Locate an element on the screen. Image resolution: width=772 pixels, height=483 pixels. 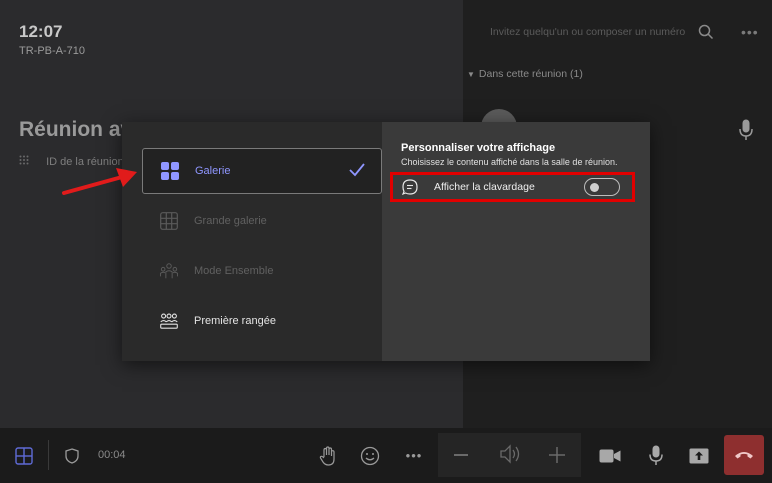
end-call-button is located at coordinates (744, 455).